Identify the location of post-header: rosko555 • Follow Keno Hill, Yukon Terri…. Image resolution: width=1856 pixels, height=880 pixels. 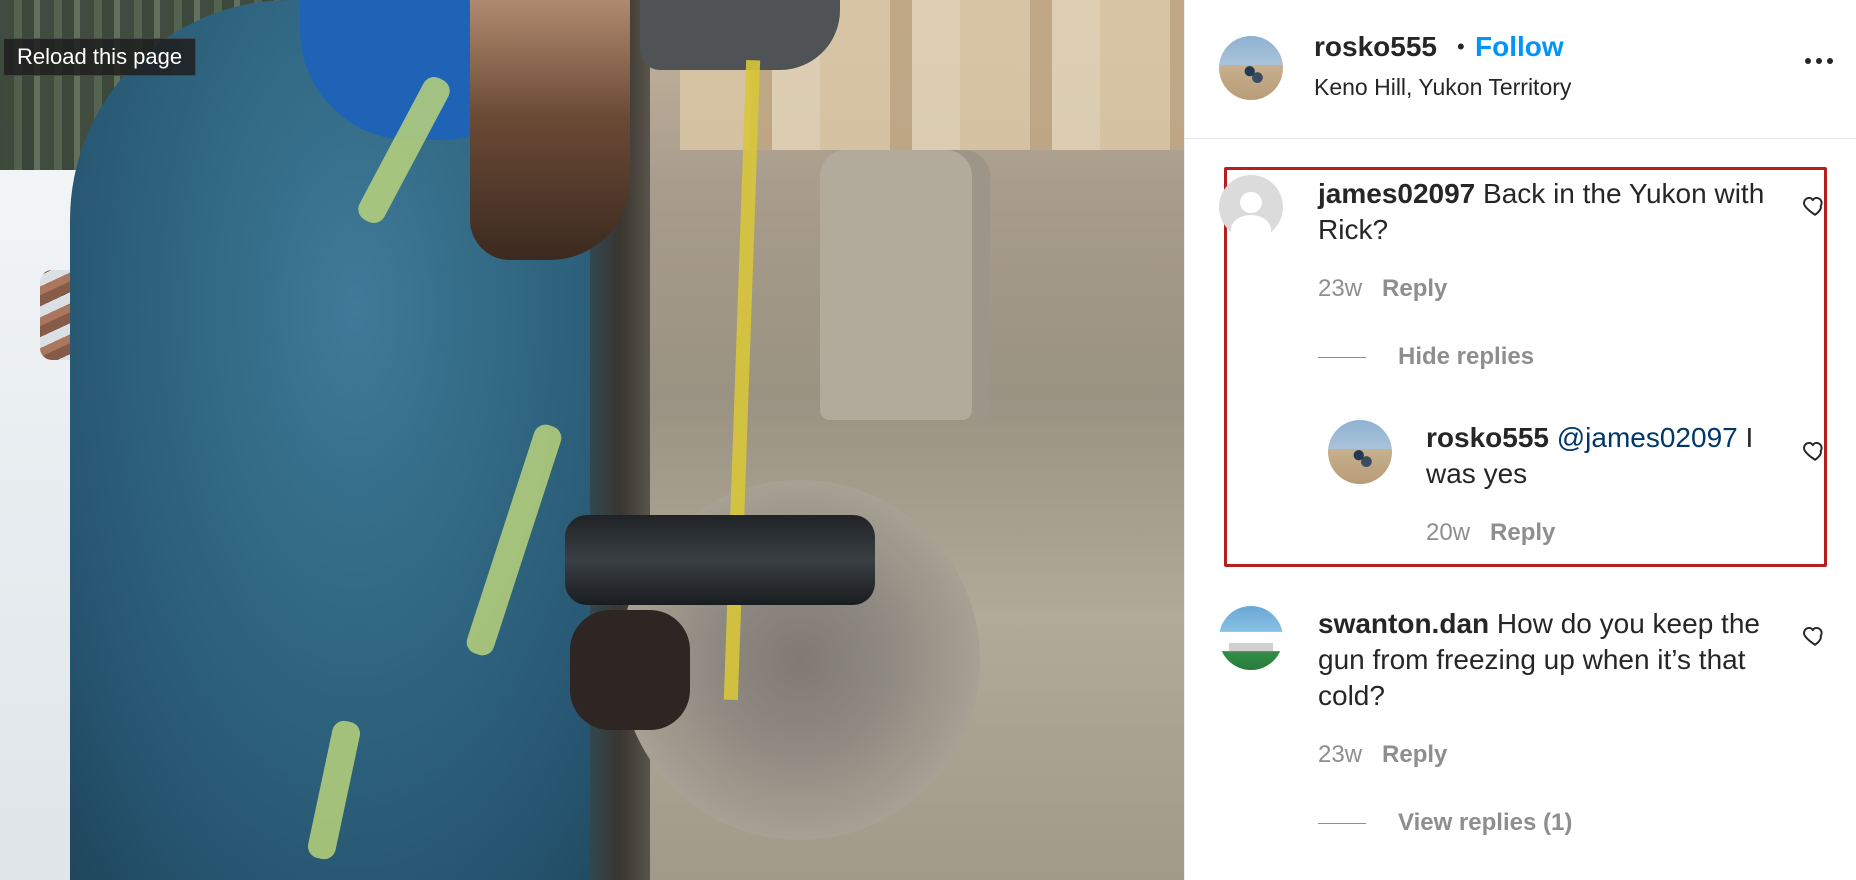
(1520, 69).